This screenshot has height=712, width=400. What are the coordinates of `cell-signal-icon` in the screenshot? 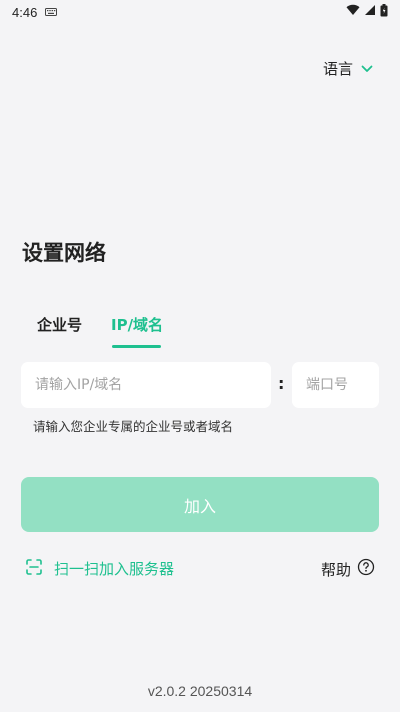 It's located at (370, 12).